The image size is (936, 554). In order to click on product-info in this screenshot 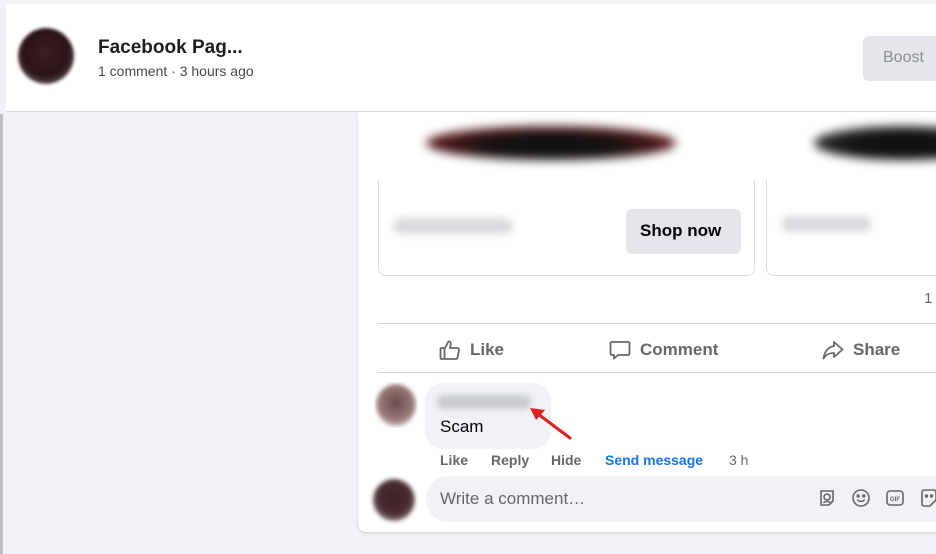, I will do `click(851, 228)`.